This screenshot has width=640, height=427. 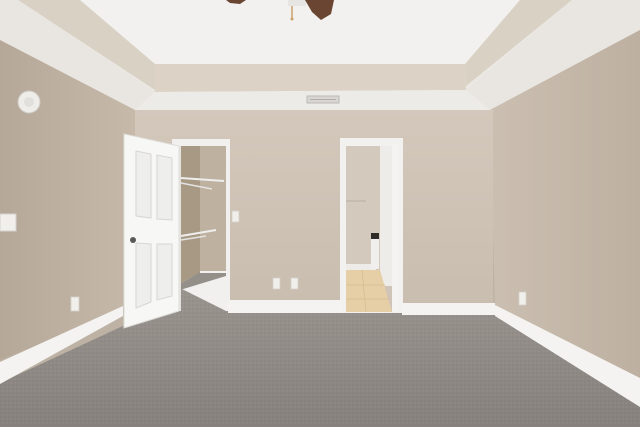 I want to click on tray-ceiling, so click(x=300, y=32).